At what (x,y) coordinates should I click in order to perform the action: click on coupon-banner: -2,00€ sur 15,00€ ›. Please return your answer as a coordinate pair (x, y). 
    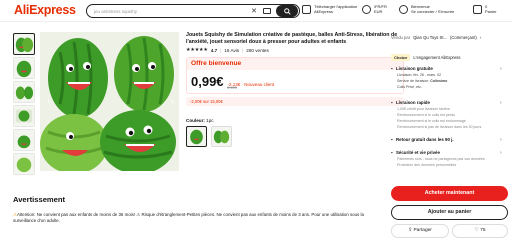
    Looking at the image, I should click on (295, 101).